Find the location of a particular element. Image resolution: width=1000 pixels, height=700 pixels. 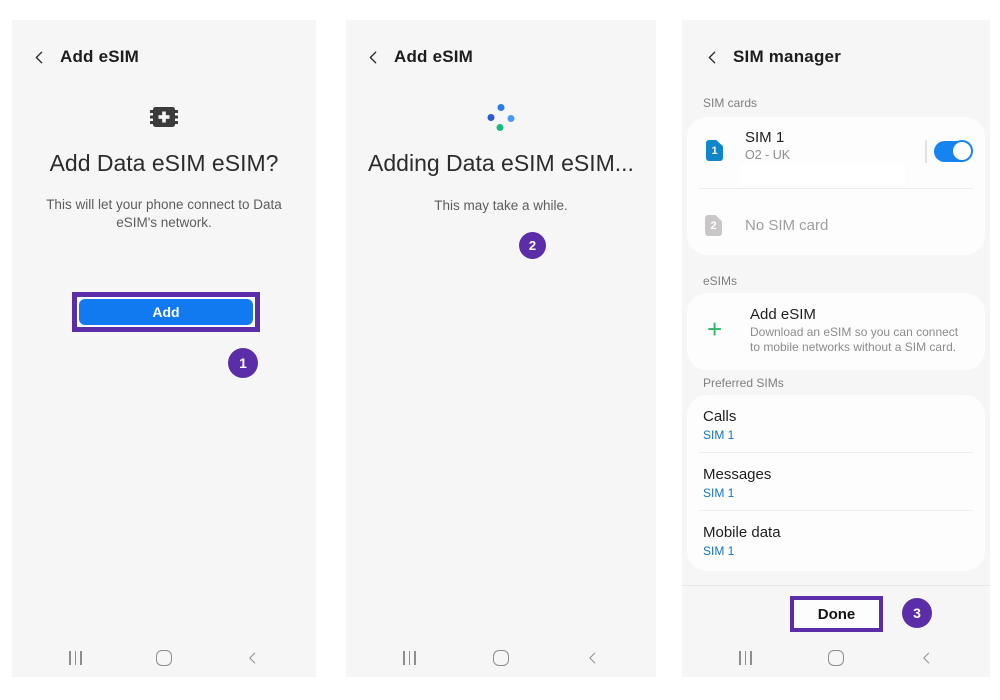

step-badge-3: 3 is located at coordinates (917, 613).